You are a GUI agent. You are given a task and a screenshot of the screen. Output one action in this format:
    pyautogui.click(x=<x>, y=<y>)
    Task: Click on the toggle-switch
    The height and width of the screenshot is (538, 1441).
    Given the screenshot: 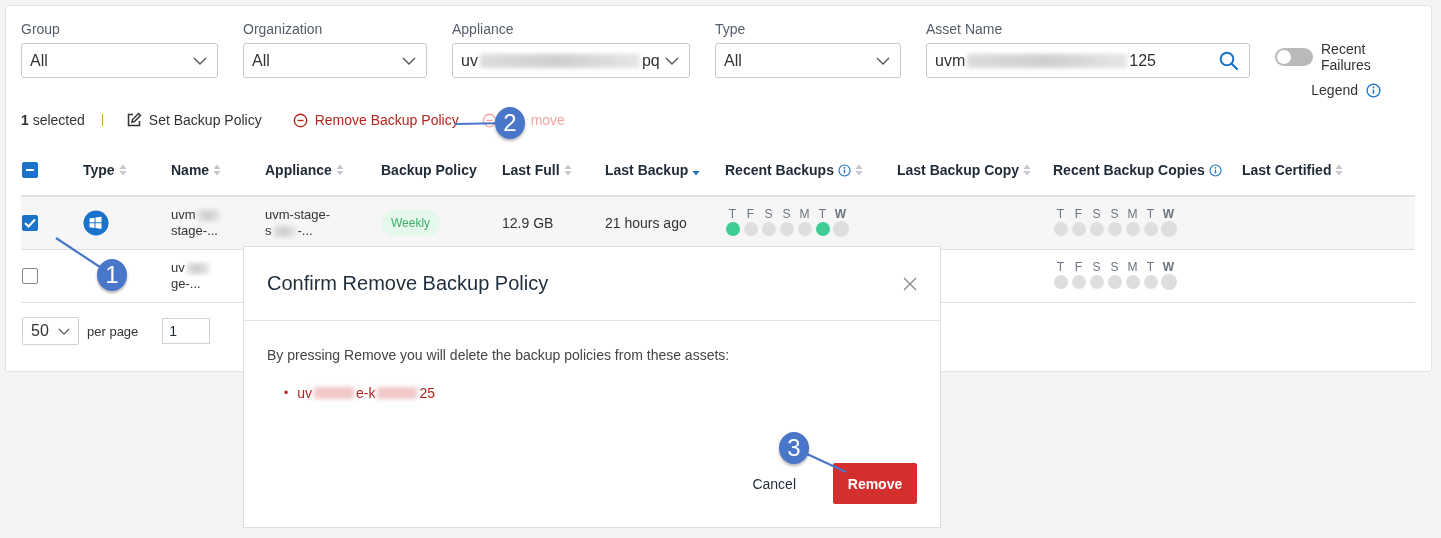 What is the action you would take?
    pyautogui.click(x=1294, y=57)
    